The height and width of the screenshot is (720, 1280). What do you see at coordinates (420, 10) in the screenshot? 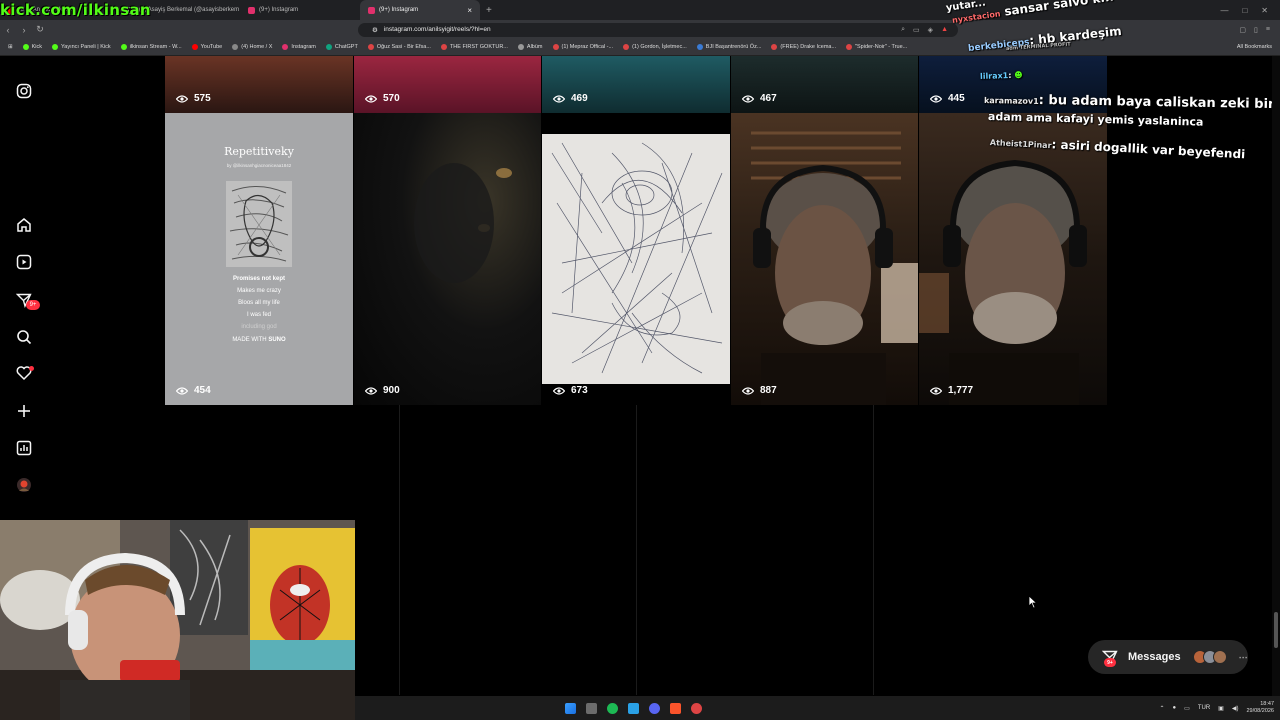
I see `browser-tab-active: (9+) Instagram ×` at bounding box center [420, 10].